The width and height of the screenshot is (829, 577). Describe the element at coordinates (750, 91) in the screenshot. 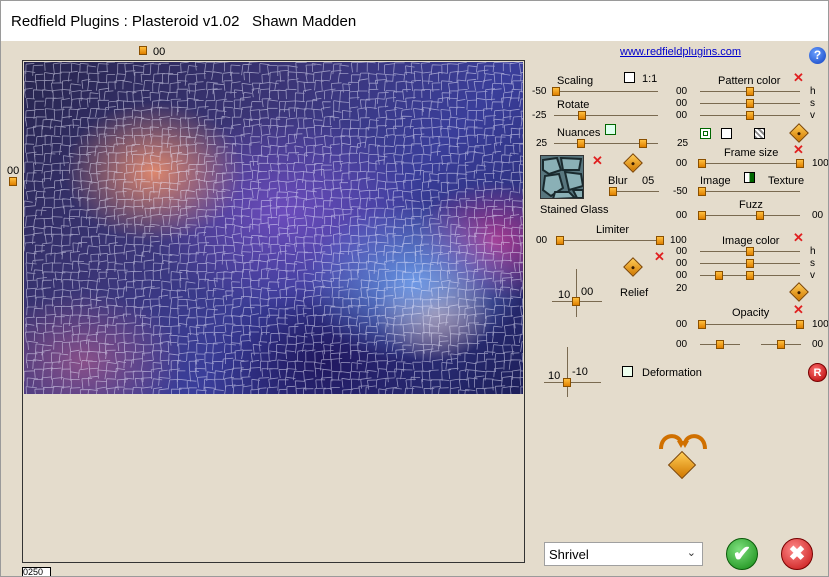

I see `pattern-h-slider` at that location.